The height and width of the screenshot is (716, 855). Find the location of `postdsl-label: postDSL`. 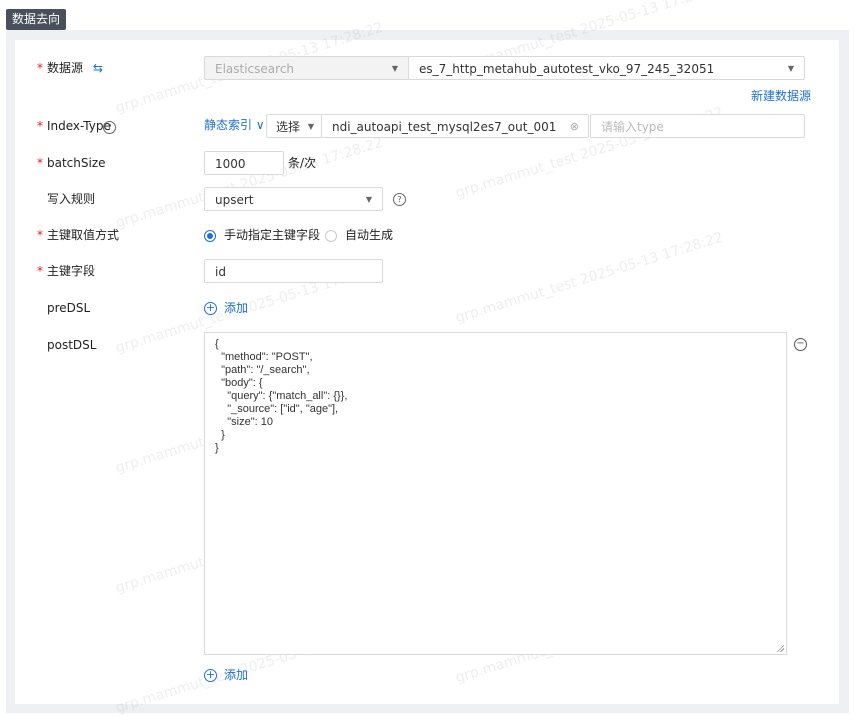

postdsl-label: postDSL is located at coordinates (72, 345).